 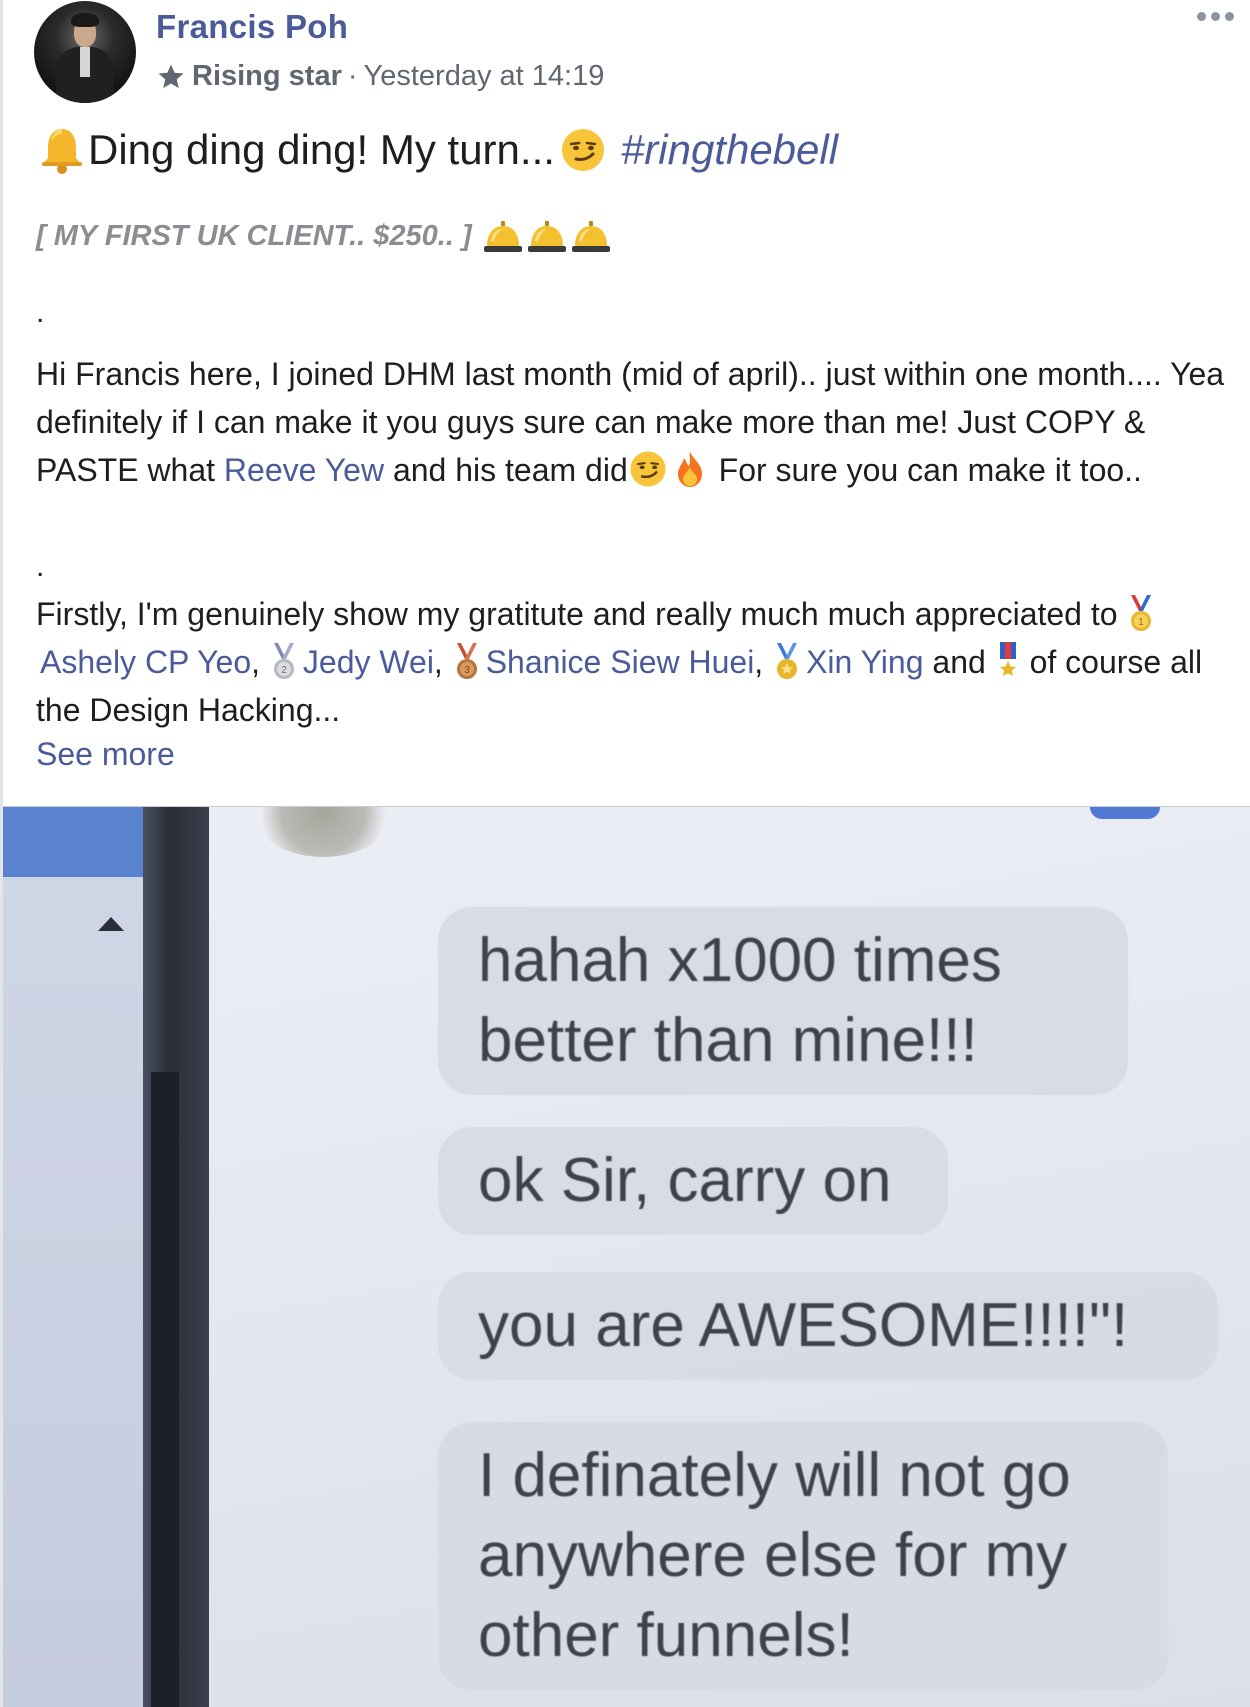 What do you see at coordinates (1141, 613) in the screenshot?
I see `gold-medal-emoji: 1` at bounding box center [1141, 613].